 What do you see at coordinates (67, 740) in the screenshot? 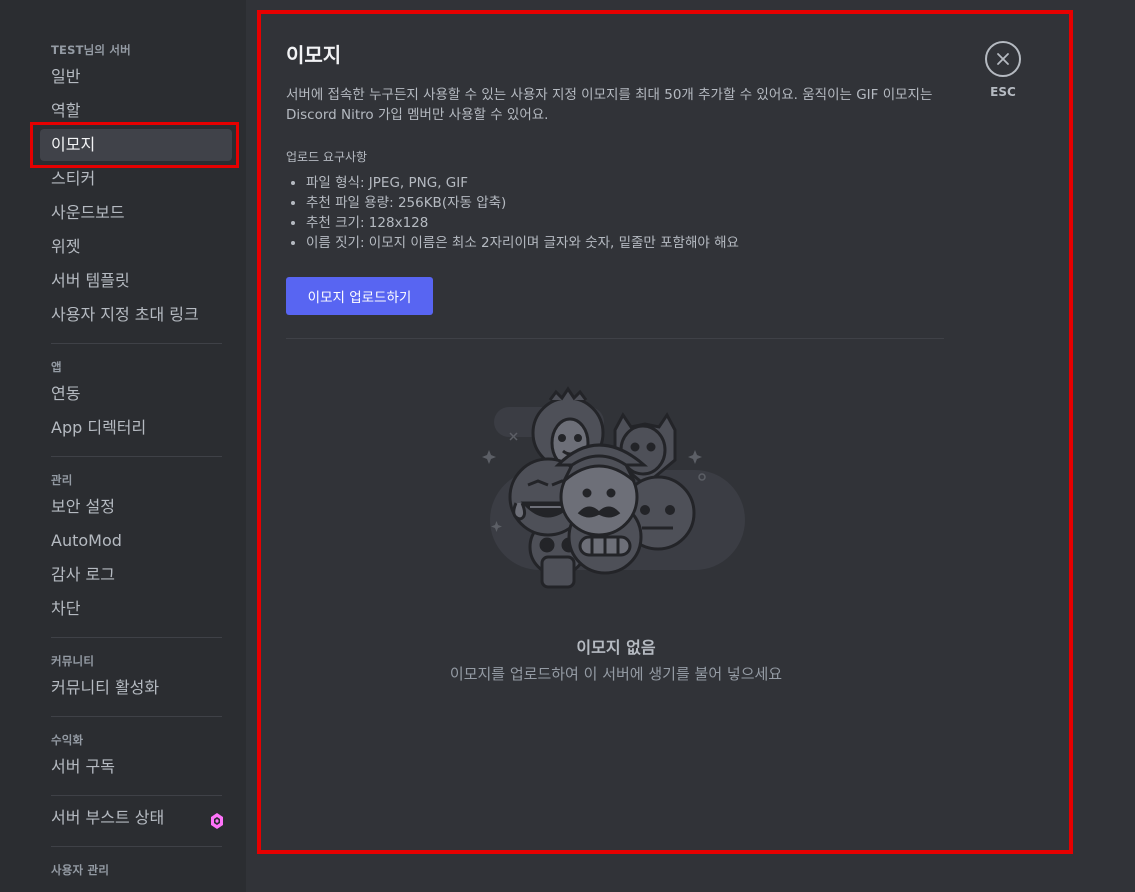
I see `section-title-monetization: 수익화` at bounding box center [67, 740].